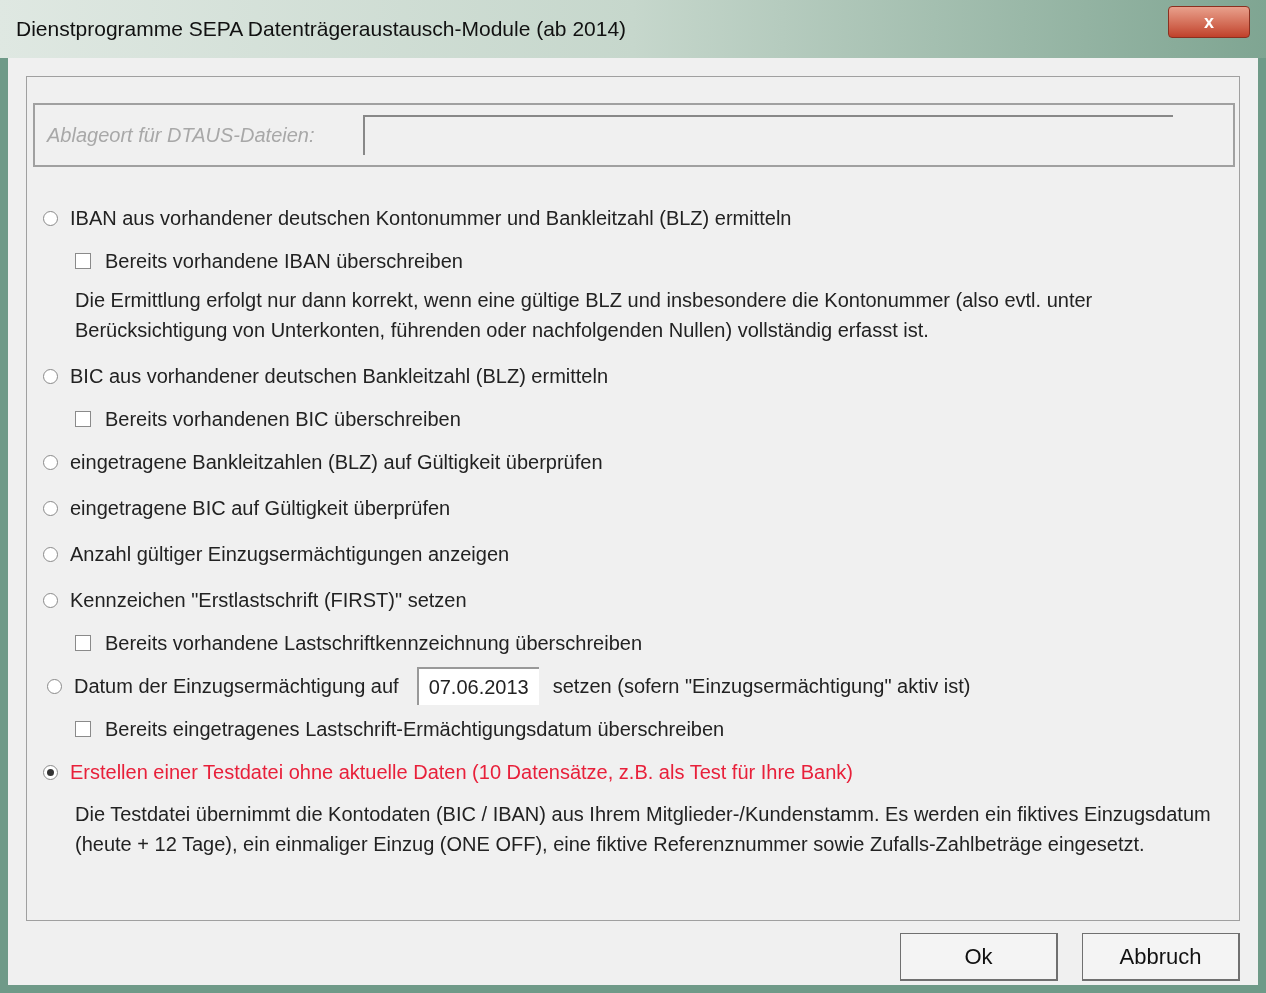  I want to click on option-label: Anzahl gültiger Einzugsermächtigungen anzeigen, so click(290, 554).